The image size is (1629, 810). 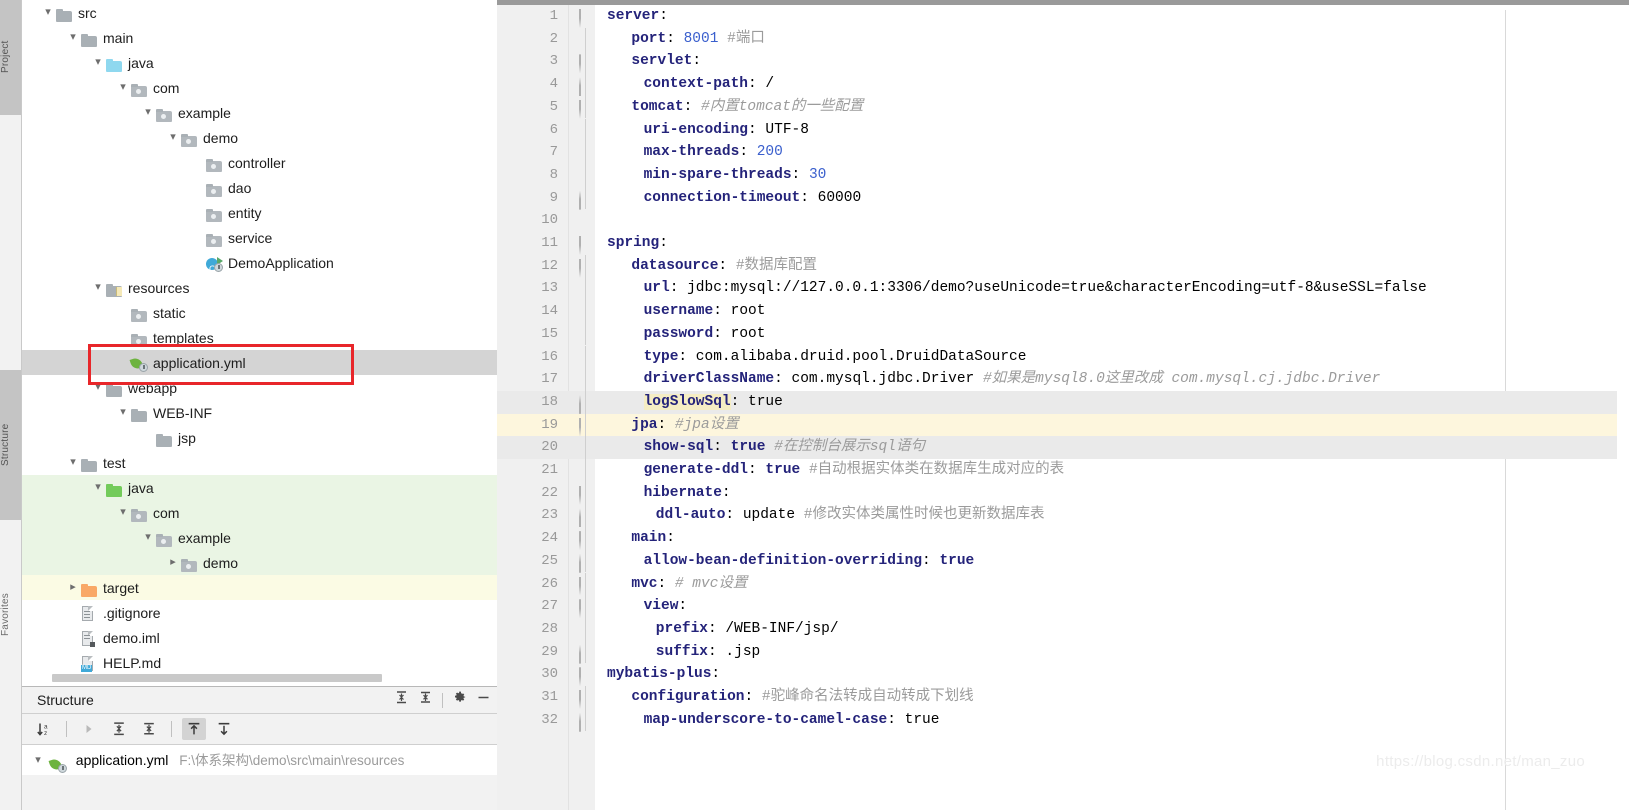 What do you see at coordinates (259, 187) in the screenshot?
I see `tree-item-dao: dao` at bounding box center [259, 187].